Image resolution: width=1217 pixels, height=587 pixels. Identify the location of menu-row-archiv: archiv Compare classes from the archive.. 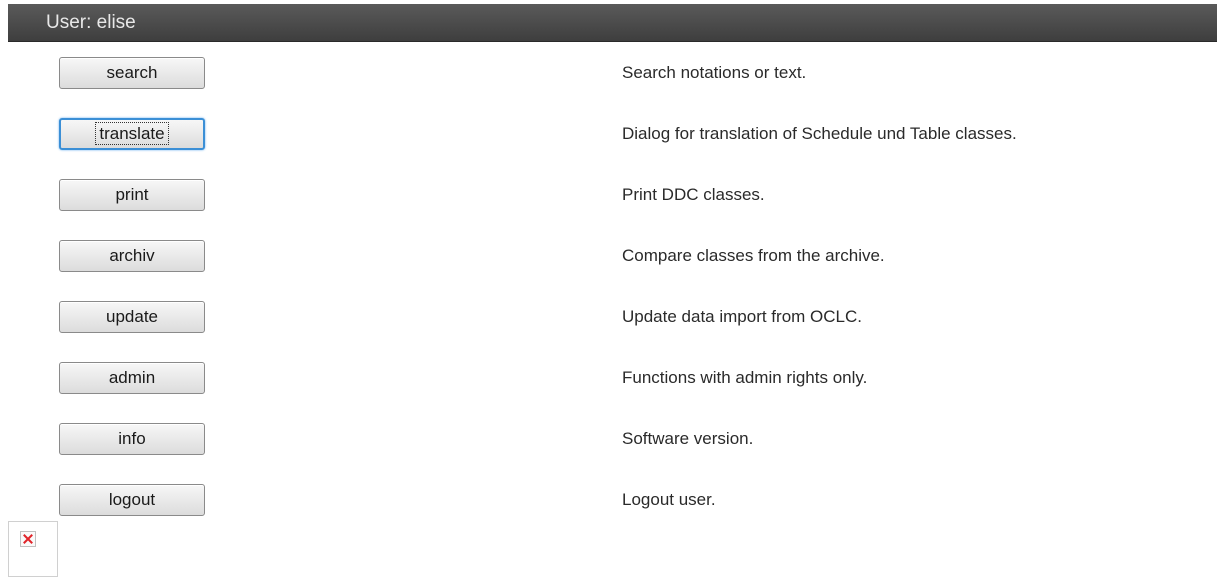
(608, 256).